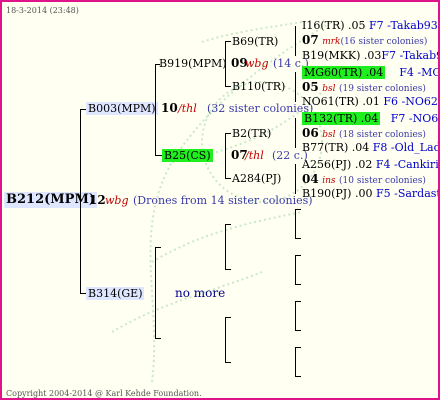 This screenshot has width=440, height=400. Describe the element at coordinates (223, 200) in the screenshot. I see `root-sisters: (Drones from 14 sister colonies)` at that location.